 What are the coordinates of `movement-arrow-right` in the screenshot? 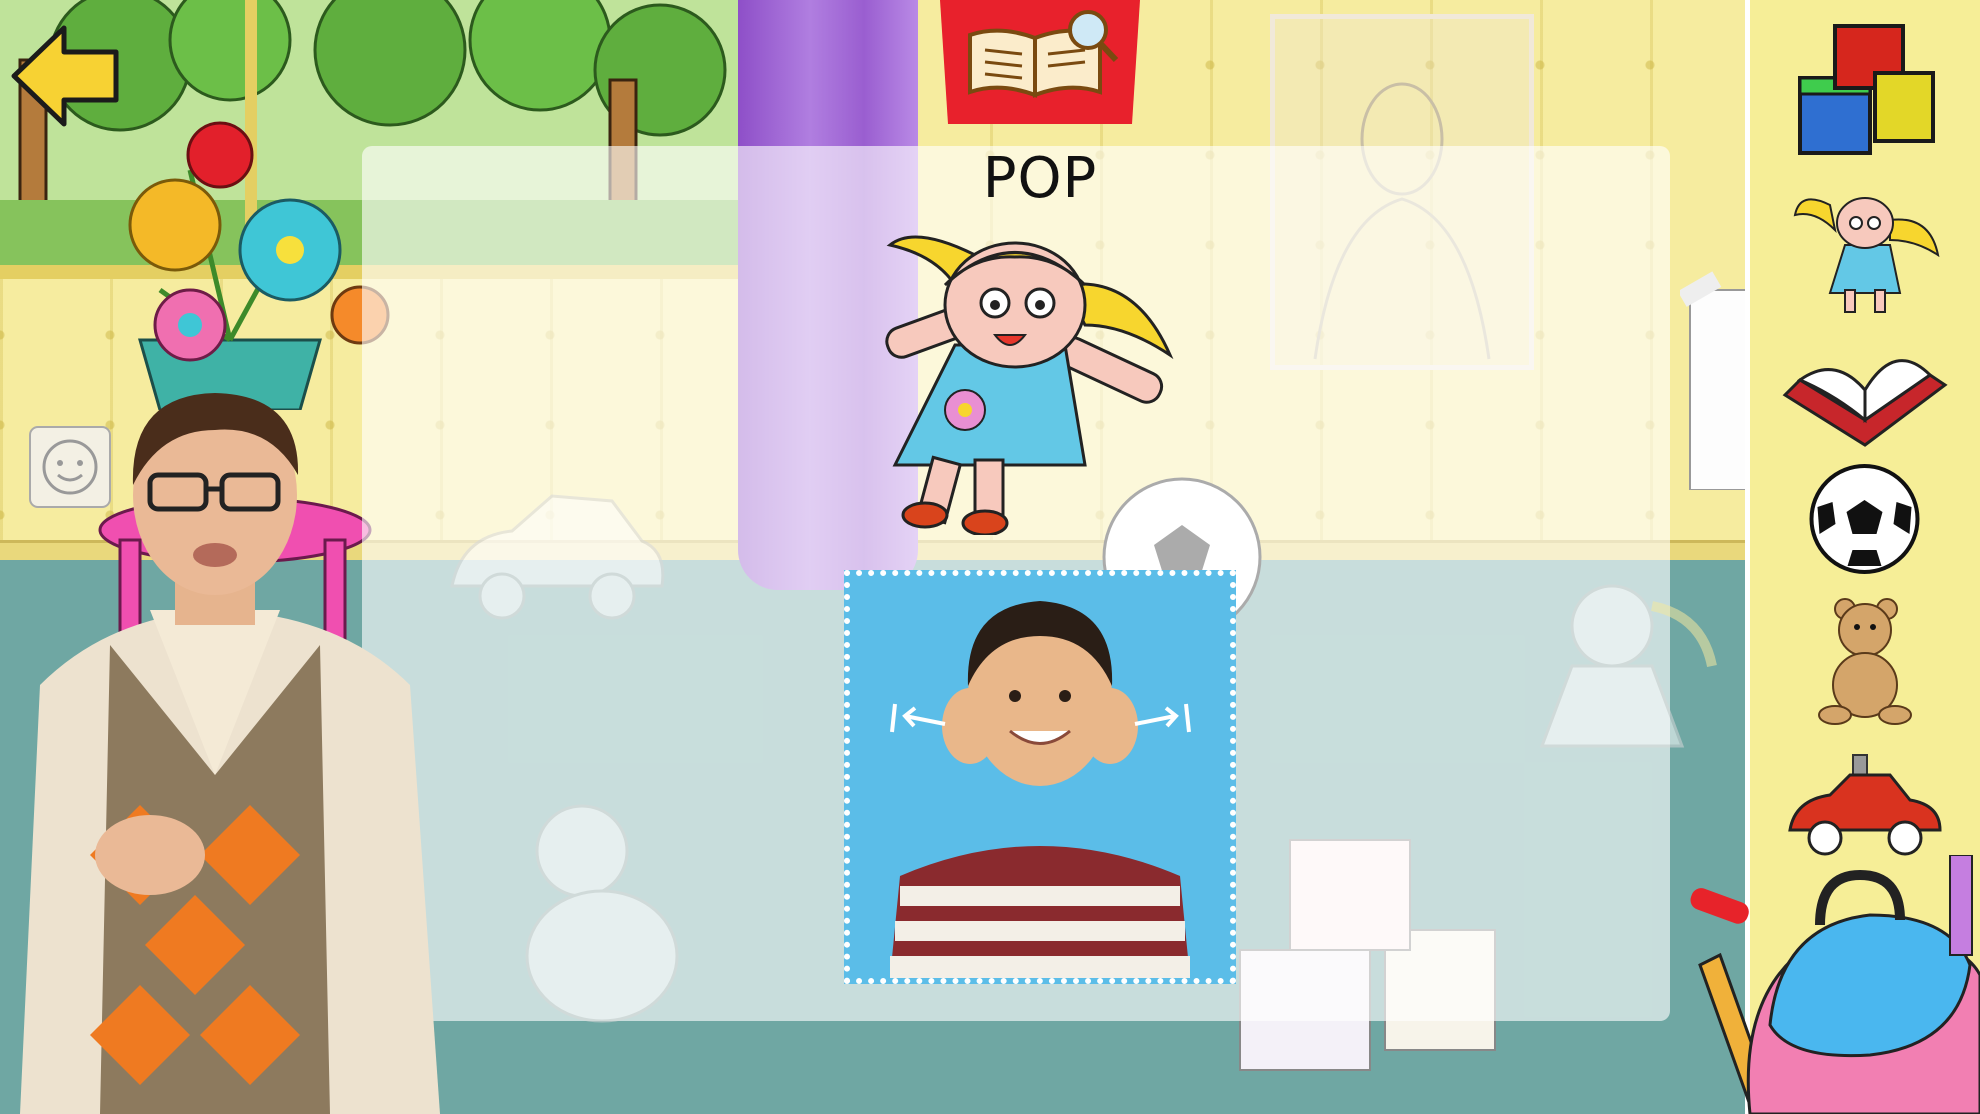 It's located at (1162, 718).